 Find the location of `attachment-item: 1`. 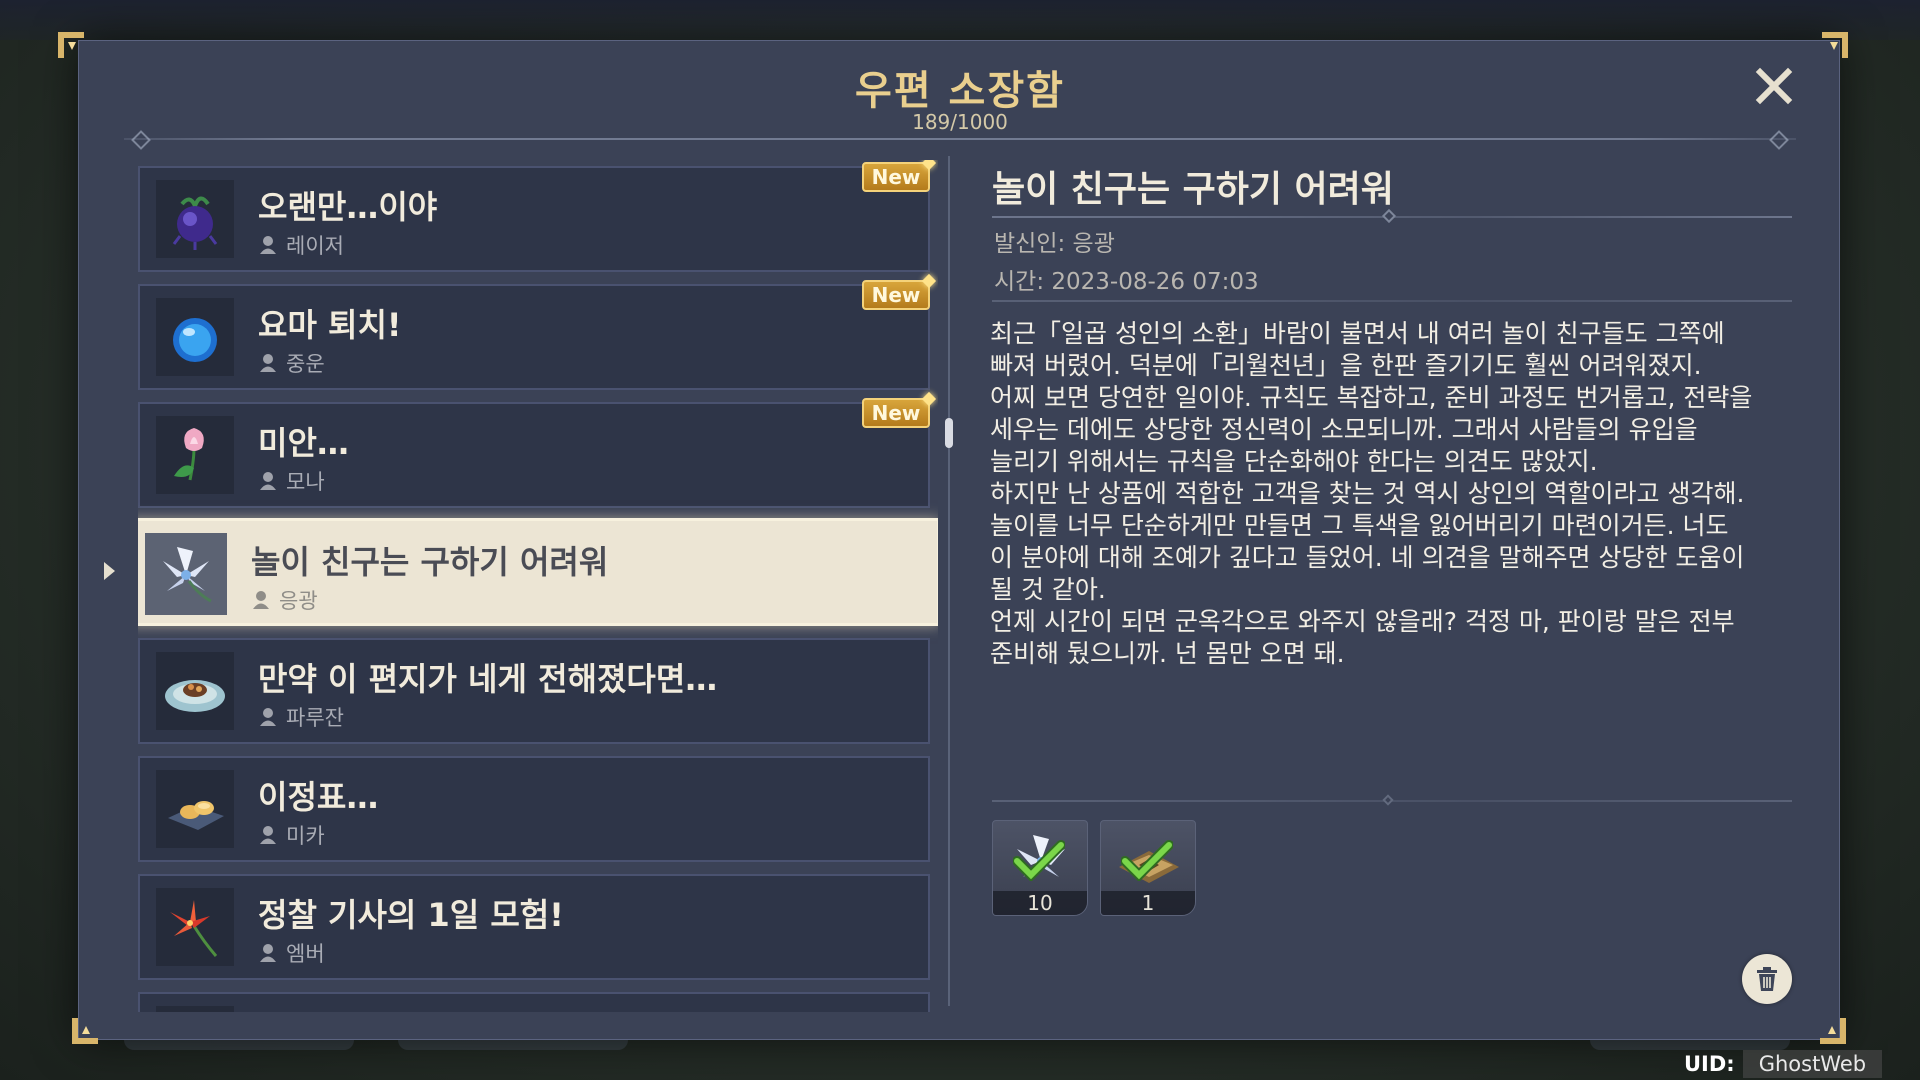

attachment-item: 1 is located at coordinates (1148, 868).